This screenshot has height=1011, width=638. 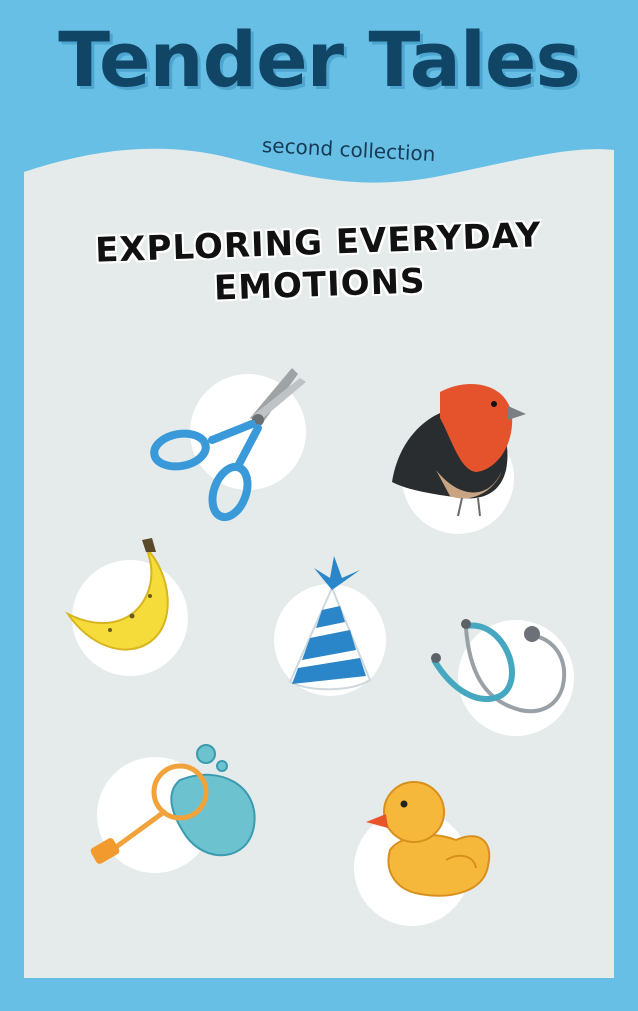 I want to click on rubber-duck-icon, so click(x=422, y=853).